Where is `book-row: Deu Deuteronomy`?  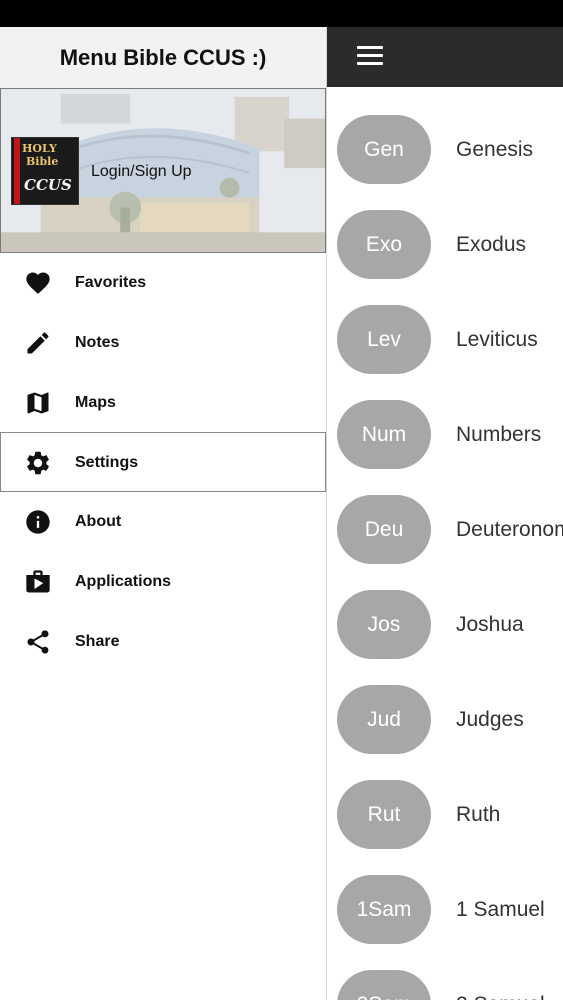 book-row: Deu Deuteronomy is located at coordinates (445, 515).